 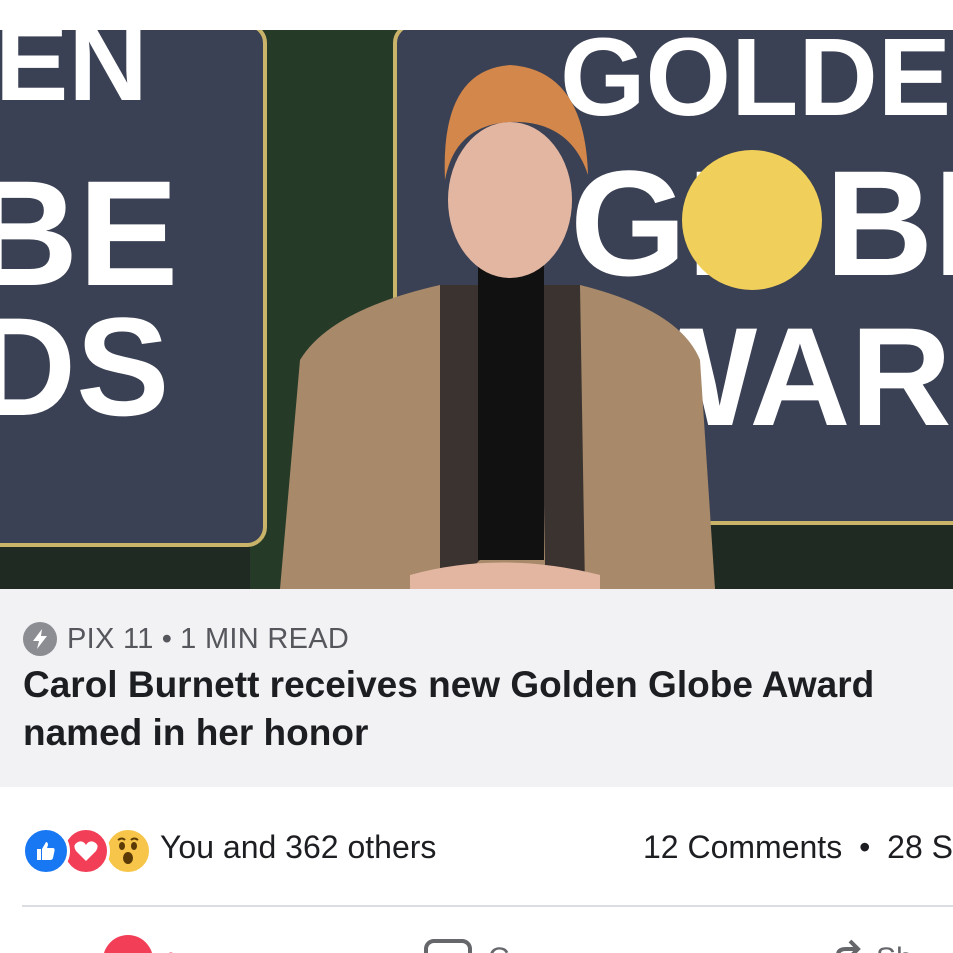 I want to click on comment-icon, so click(x=449, y=944).